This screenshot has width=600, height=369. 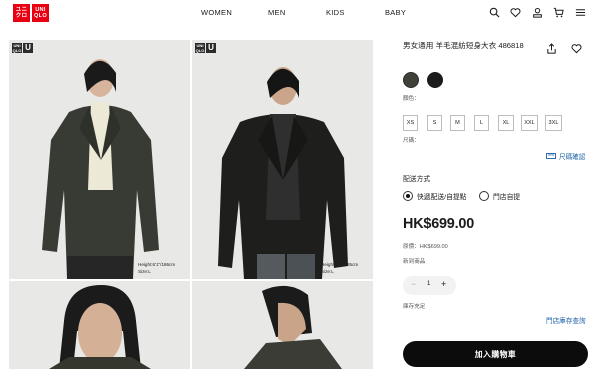 I want to click on size-xl: XL, so click(x=506, y=123).